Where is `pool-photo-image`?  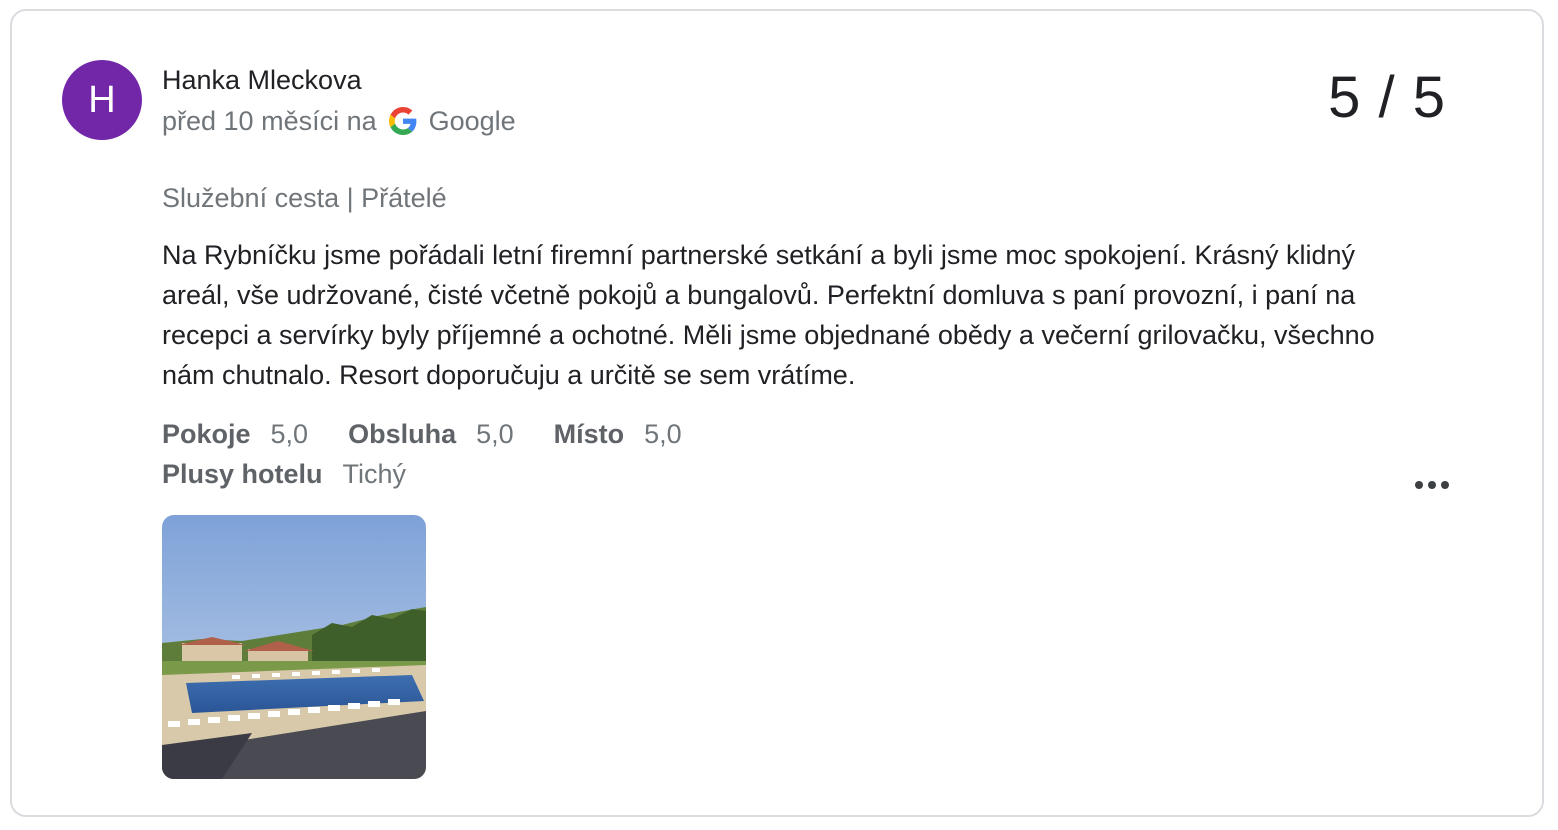 pool-photo-image is located at coordinates (294, 647).